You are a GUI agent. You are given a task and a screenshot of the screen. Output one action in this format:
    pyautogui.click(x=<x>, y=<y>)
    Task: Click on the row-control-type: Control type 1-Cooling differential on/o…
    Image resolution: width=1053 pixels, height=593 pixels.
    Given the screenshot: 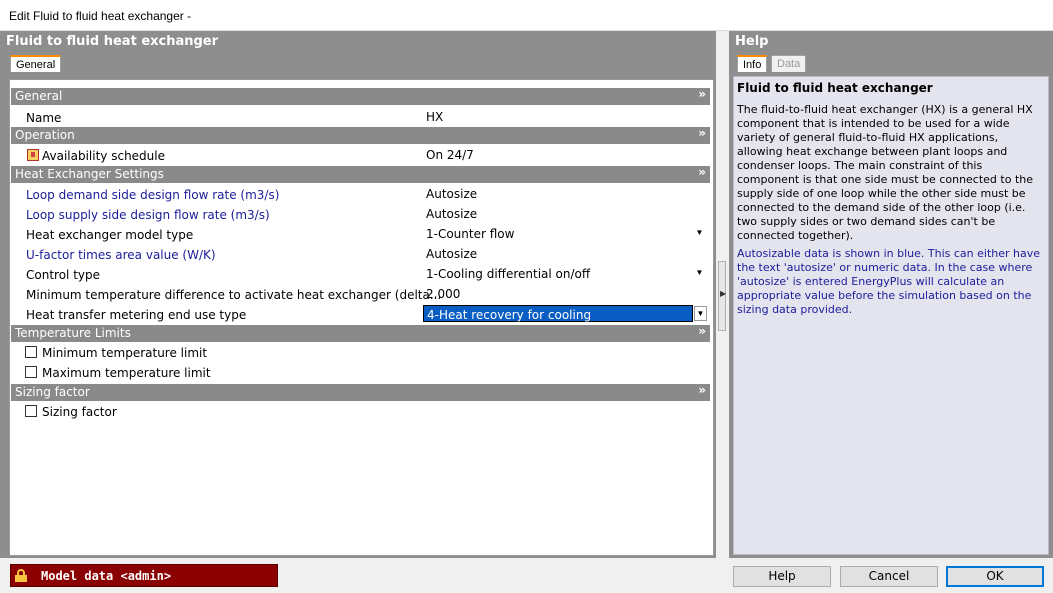 What is the action you would take?
    pyautogui.click(x=360, y=274)
    